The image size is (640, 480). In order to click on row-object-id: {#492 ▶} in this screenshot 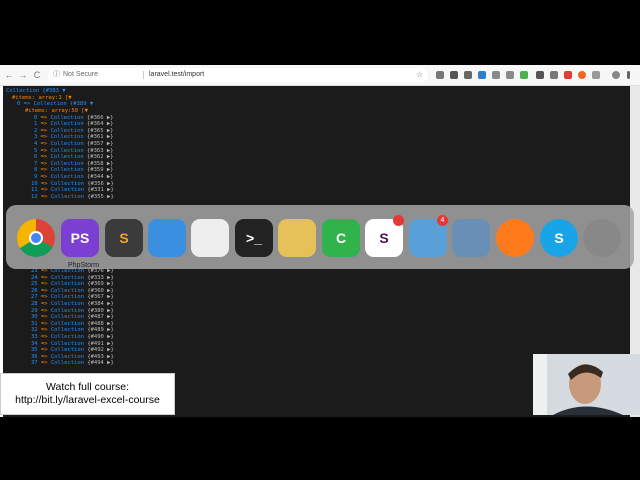, I will do `click(100, 350)`.